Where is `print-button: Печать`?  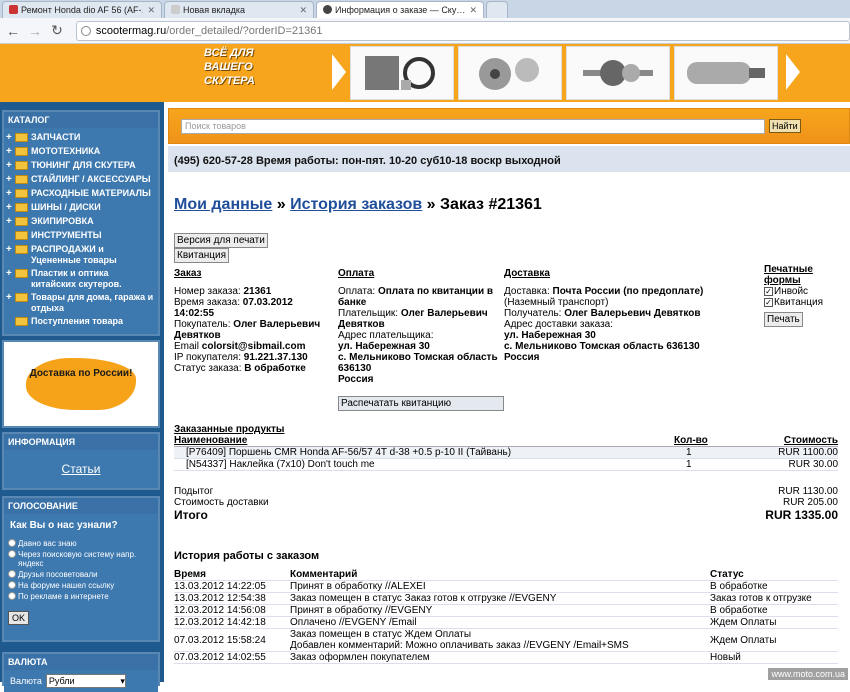
print-button: Печать is located at coordinates (783, 319).